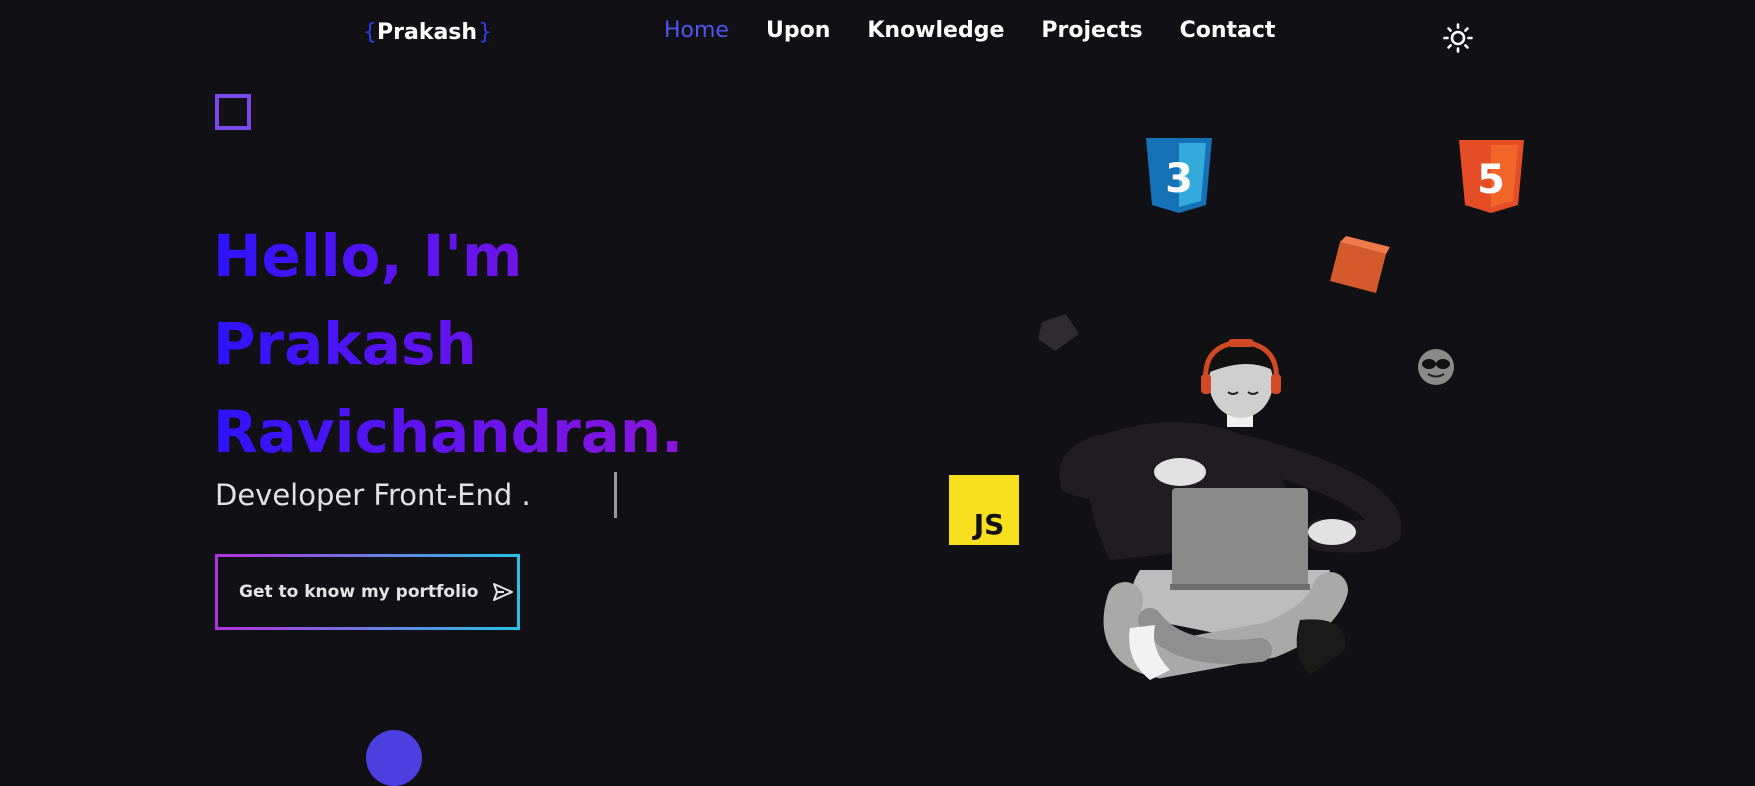 Image resolution: width=1755 pixels, height=786 pixels. I want to click on js-badge-label: JS, so click(988, 524).